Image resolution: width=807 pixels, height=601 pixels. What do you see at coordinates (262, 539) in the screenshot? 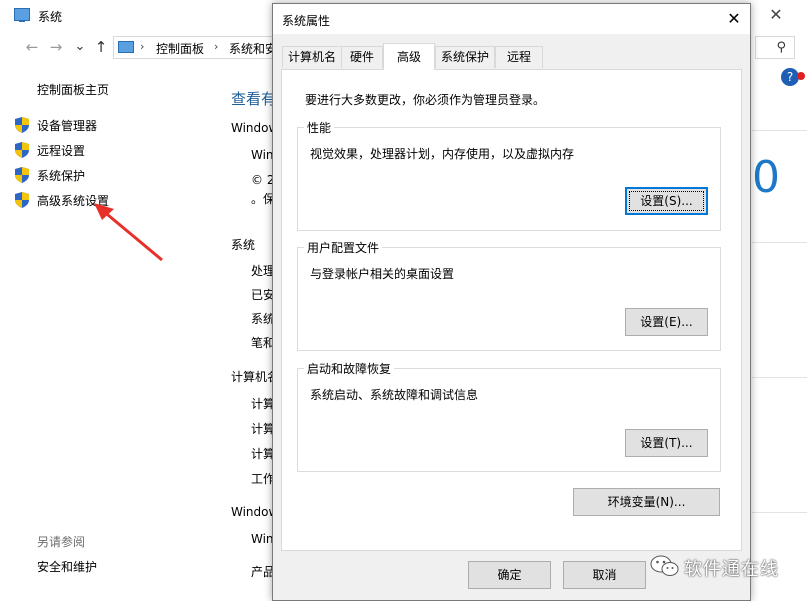
I see `activation-row-label: Win` at bounding box center [262, 539].